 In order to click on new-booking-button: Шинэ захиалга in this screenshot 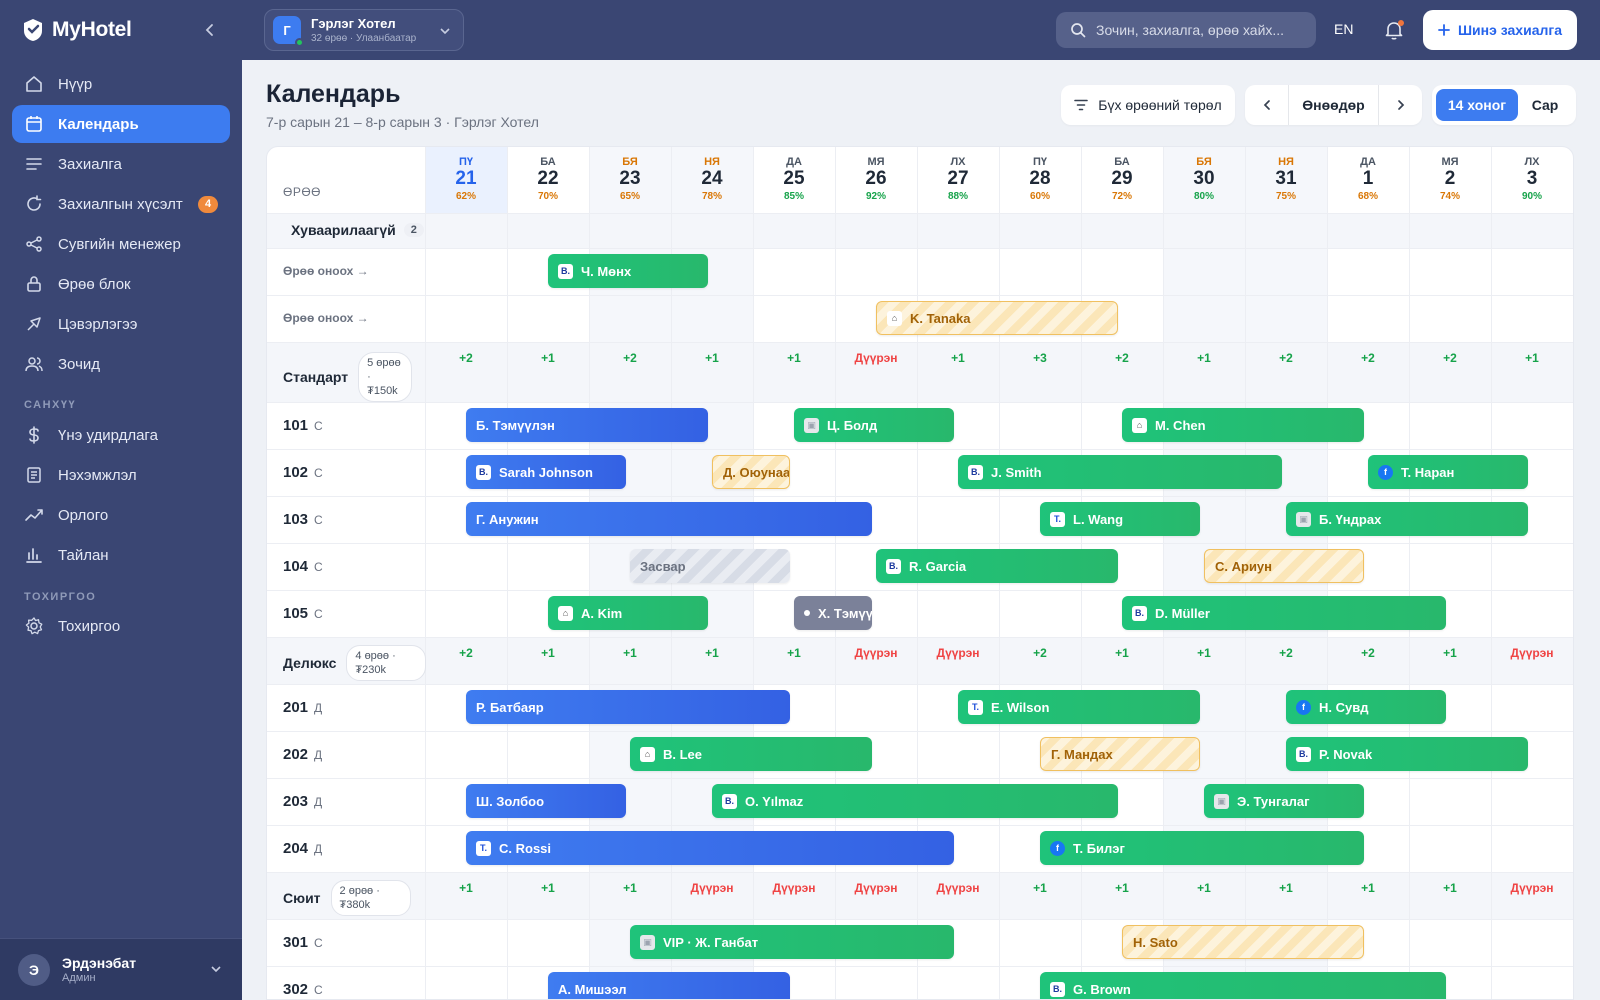, I will do `click(1500, 30)`.